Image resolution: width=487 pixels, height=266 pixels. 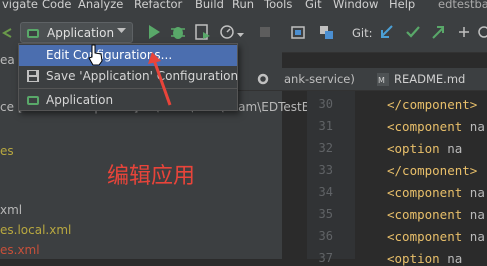 I want to click on editor-tabs: ank-service) M README.md, so click(x=384, y=79).